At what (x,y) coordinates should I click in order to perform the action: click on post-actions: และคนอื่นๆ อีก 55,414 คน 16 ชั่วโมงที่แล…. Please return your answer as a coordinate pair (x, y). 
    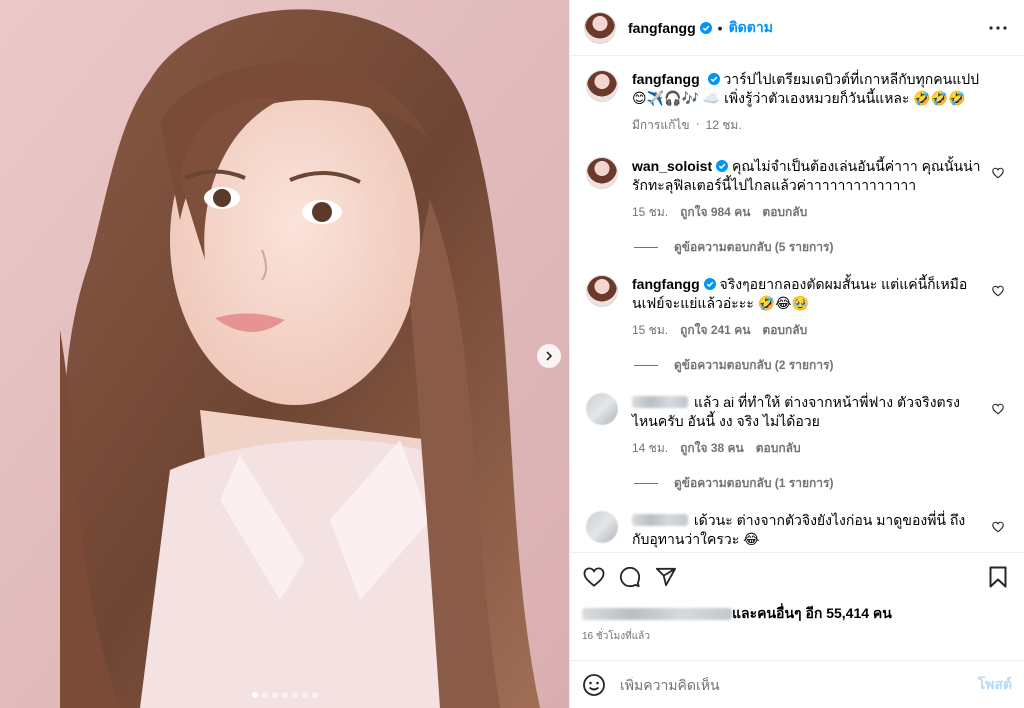
    Looking at the image, I should click on (797, 598).